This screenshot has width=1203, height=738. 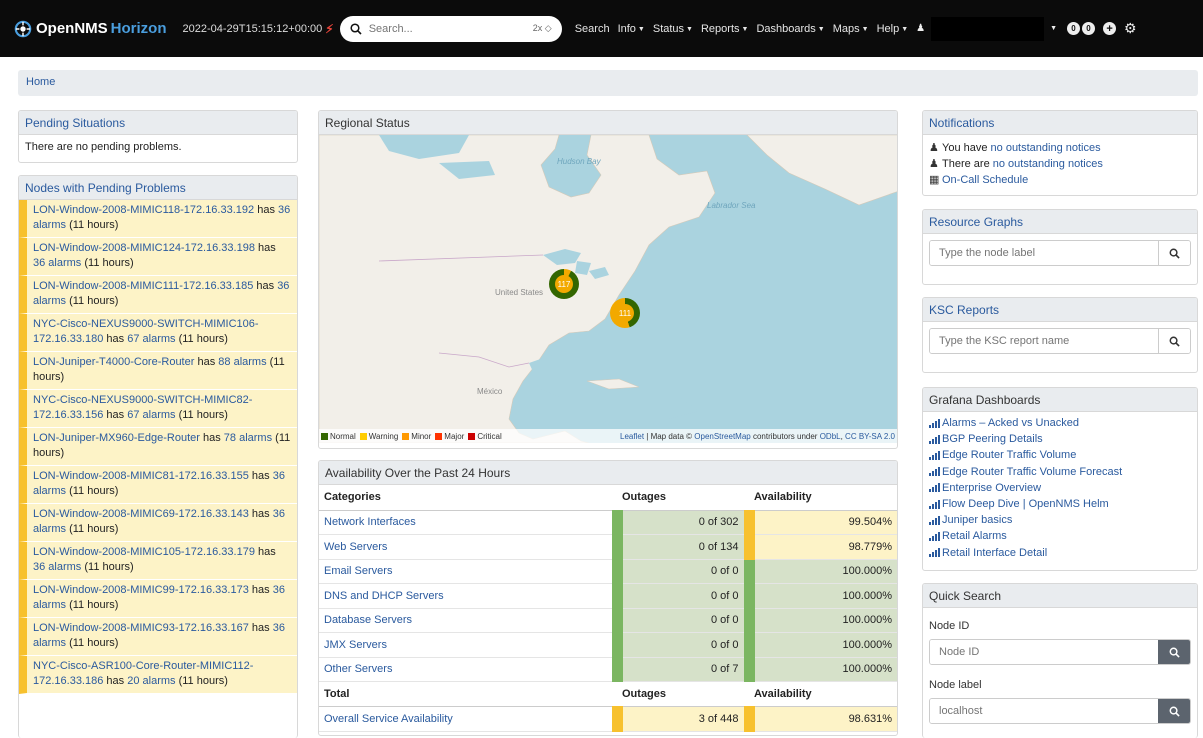 I want to click on node-label-search, so click(x=1060, y=711).